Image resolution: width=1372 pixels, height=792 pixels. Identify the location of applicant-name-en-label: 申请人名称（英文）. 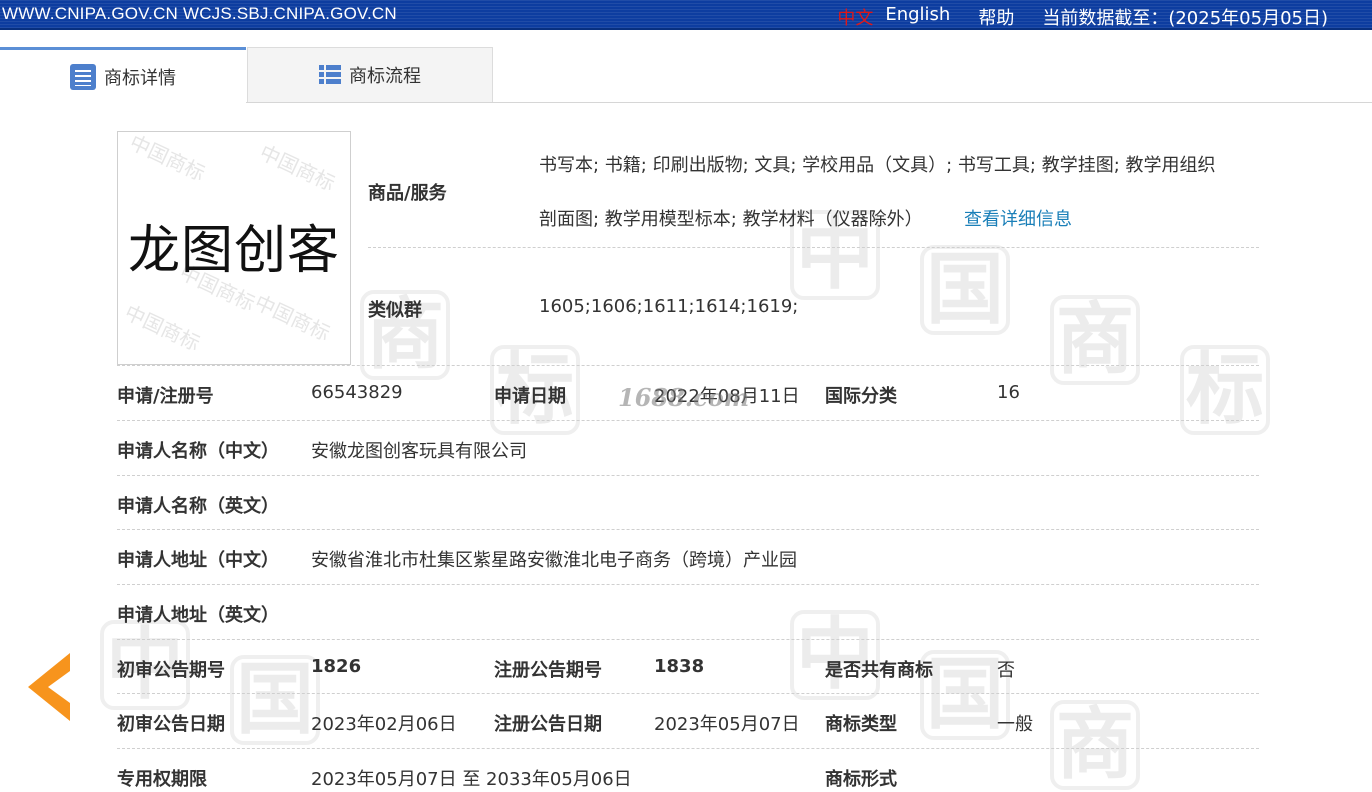
(198, 506).